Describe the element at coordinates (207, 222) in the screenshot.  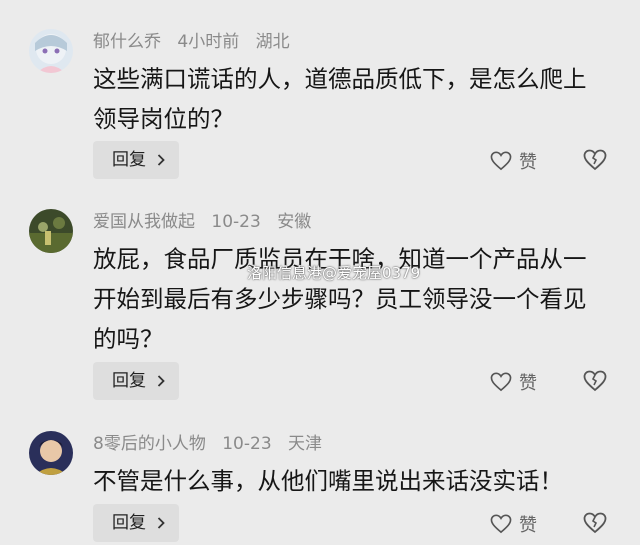
I see `comment-meta: 爱国从我做起 10-23 安徽` at that location.